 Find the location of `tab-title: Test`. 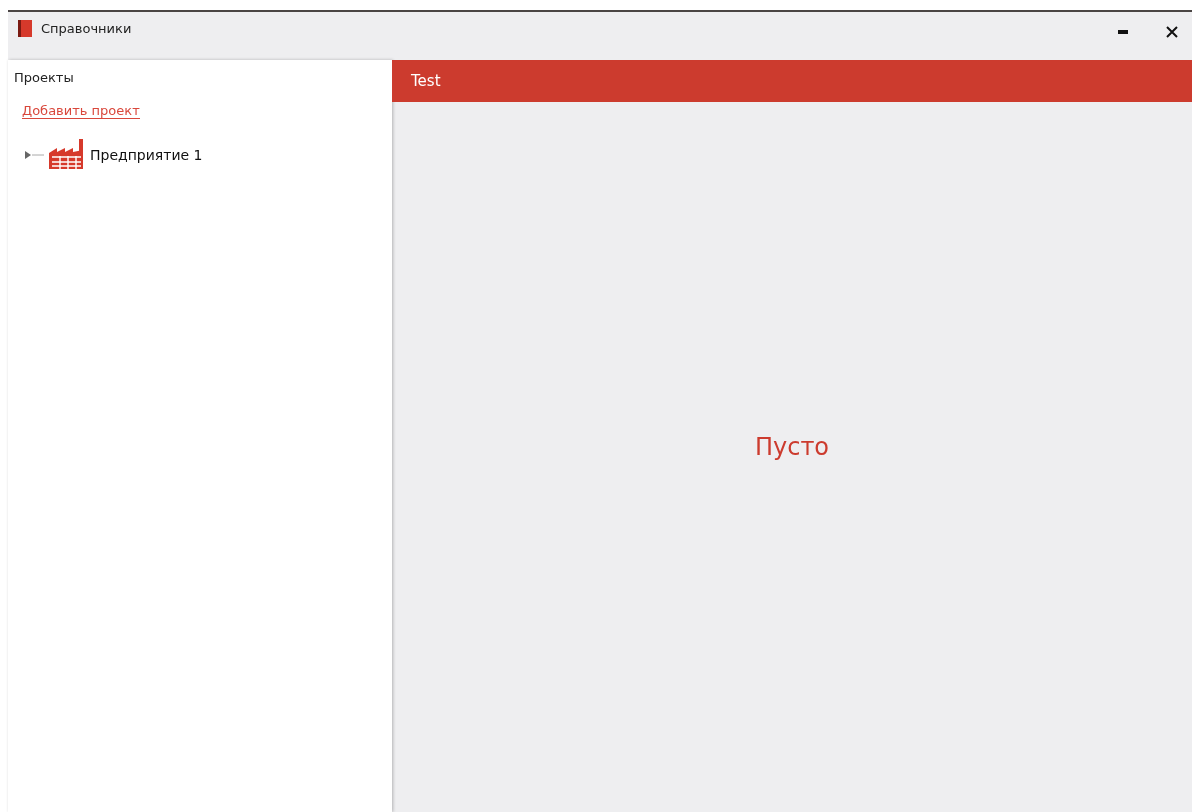

tab-title: Test is located at coordinates (426, 81).